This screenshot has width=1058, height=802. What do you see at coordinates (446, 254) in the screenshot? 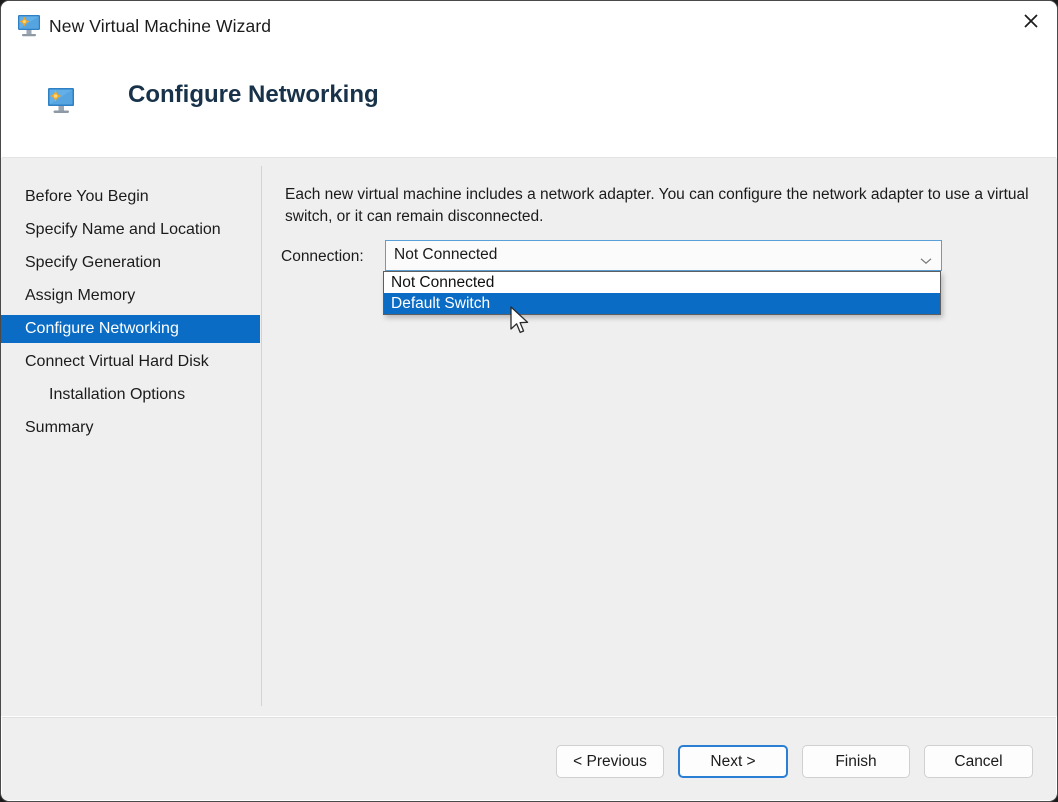
I see `connection-selected-value: Not Connected` at bounding box center [446, 254].